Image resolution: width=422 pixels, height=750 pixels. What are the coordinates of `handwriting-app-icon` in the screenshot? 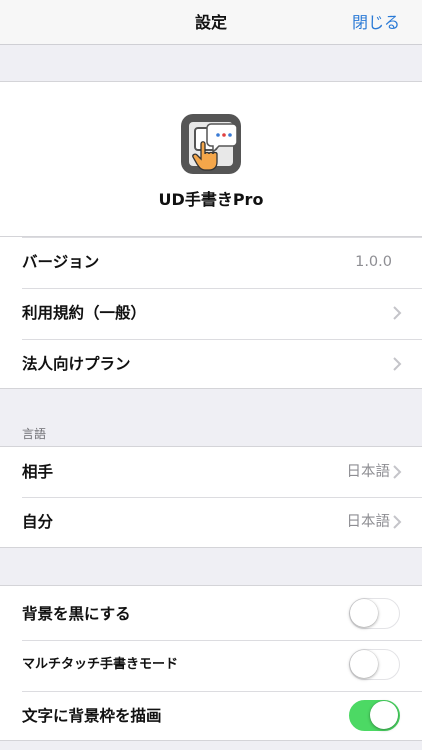 It's located at (211, 144).